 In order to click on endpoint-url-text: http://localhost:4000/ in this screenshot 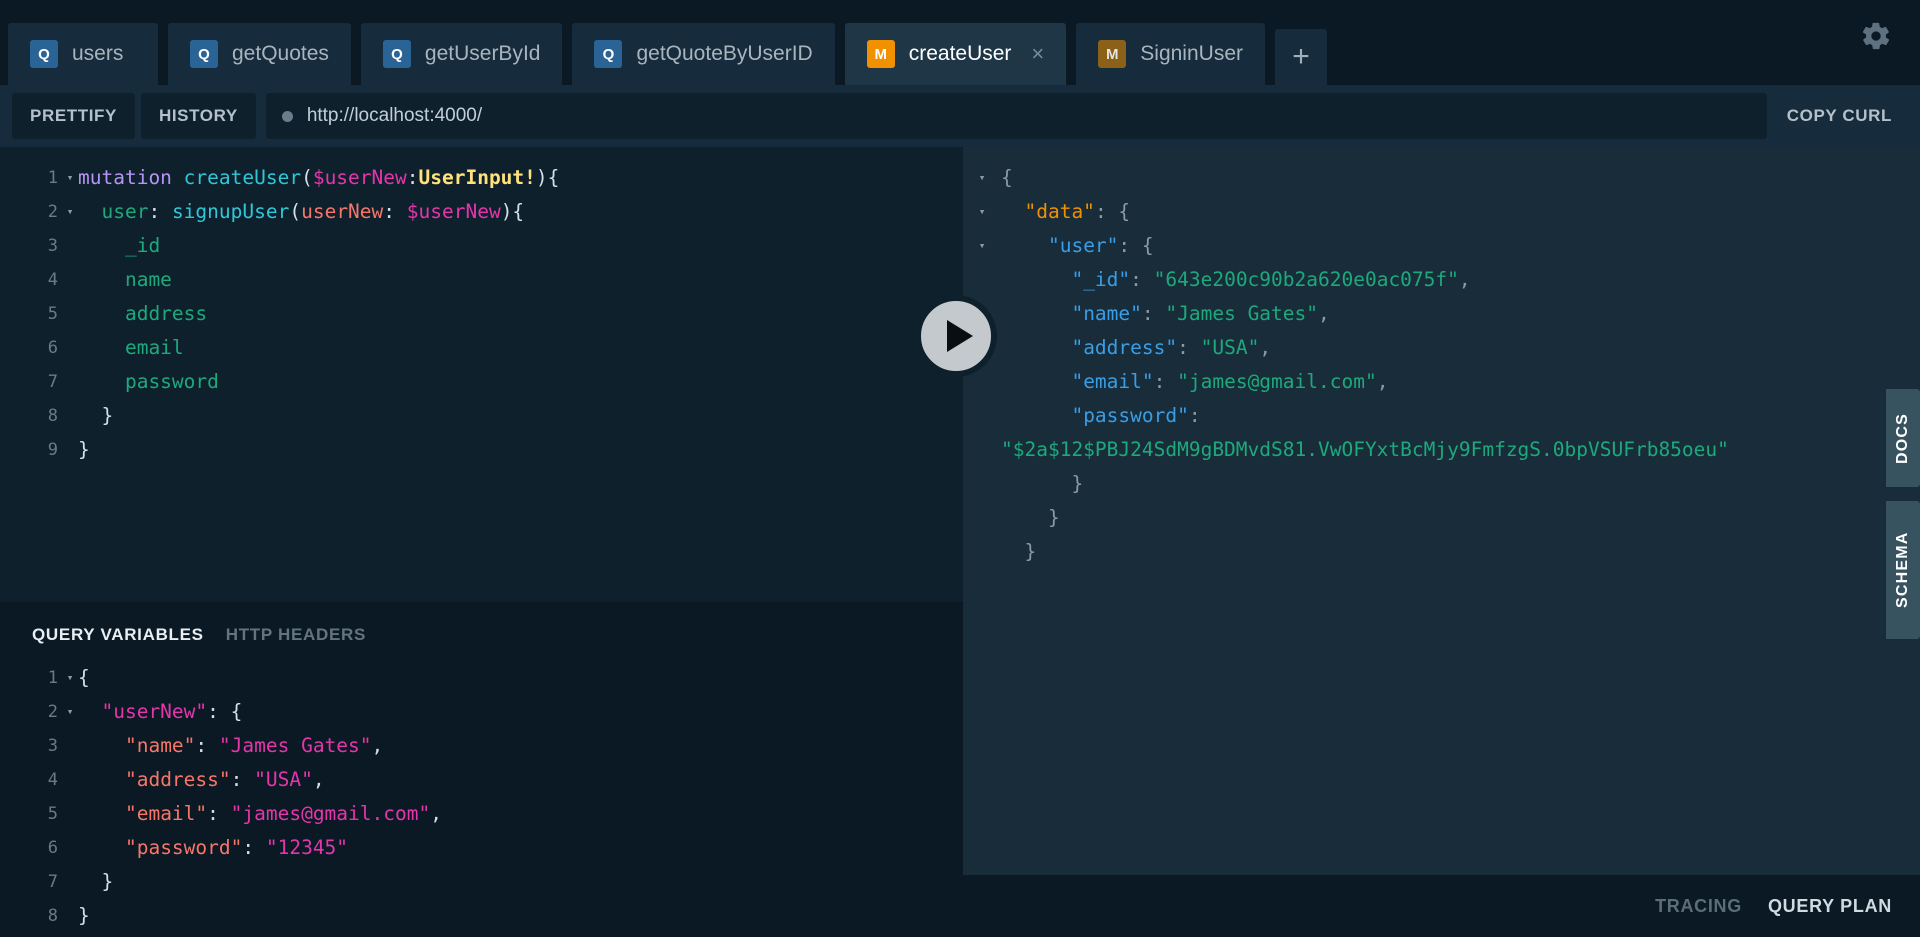, I will do `click(394, 116)`.